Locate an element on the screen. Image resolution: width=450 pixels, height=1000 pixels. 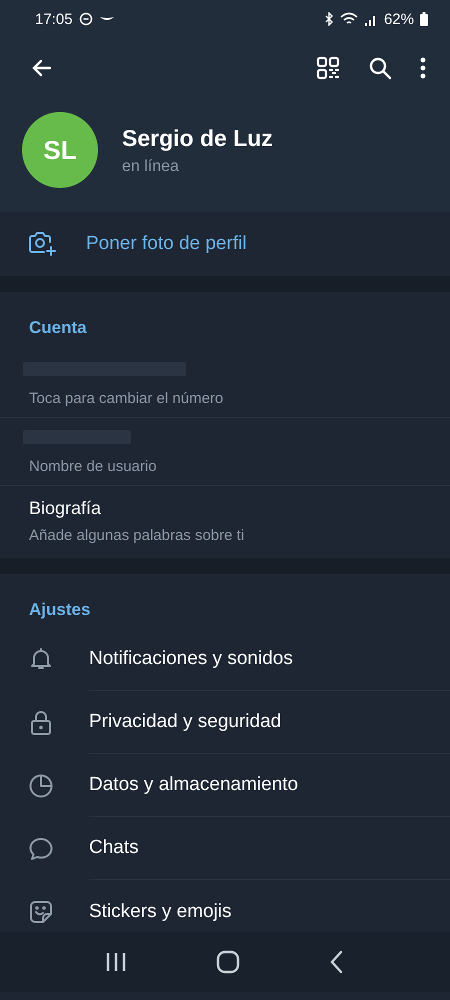
row-title: Biografía is located at coordinates (65, 508).